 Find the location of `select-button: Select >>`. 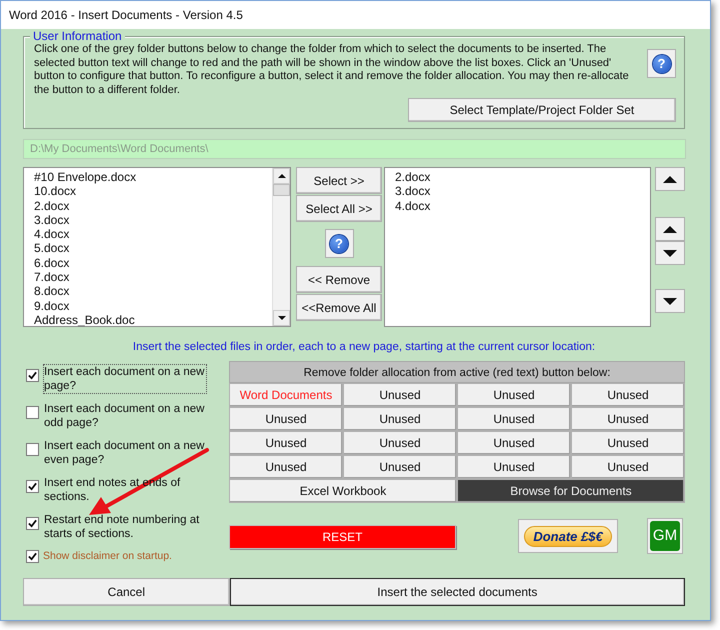

select-button: Select >> is located at coordinates (339, 180).